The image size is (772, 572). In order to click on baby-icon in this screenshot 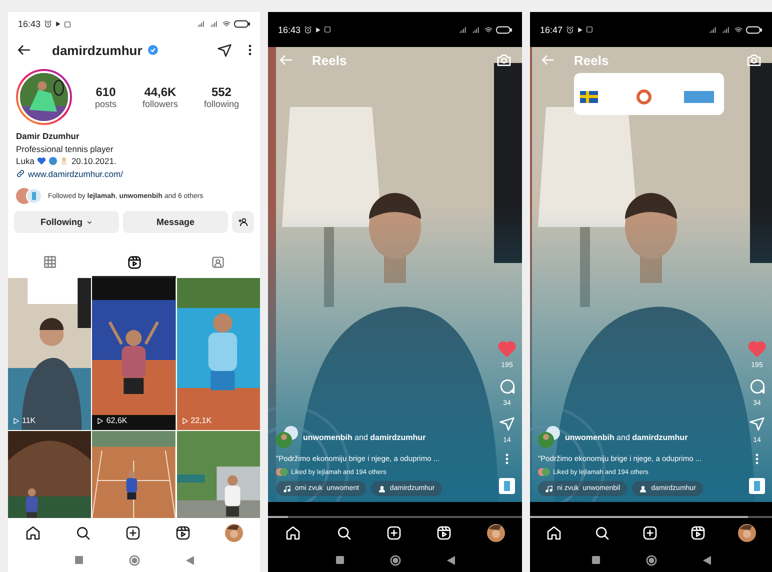, I will do `click(64, 161)`.